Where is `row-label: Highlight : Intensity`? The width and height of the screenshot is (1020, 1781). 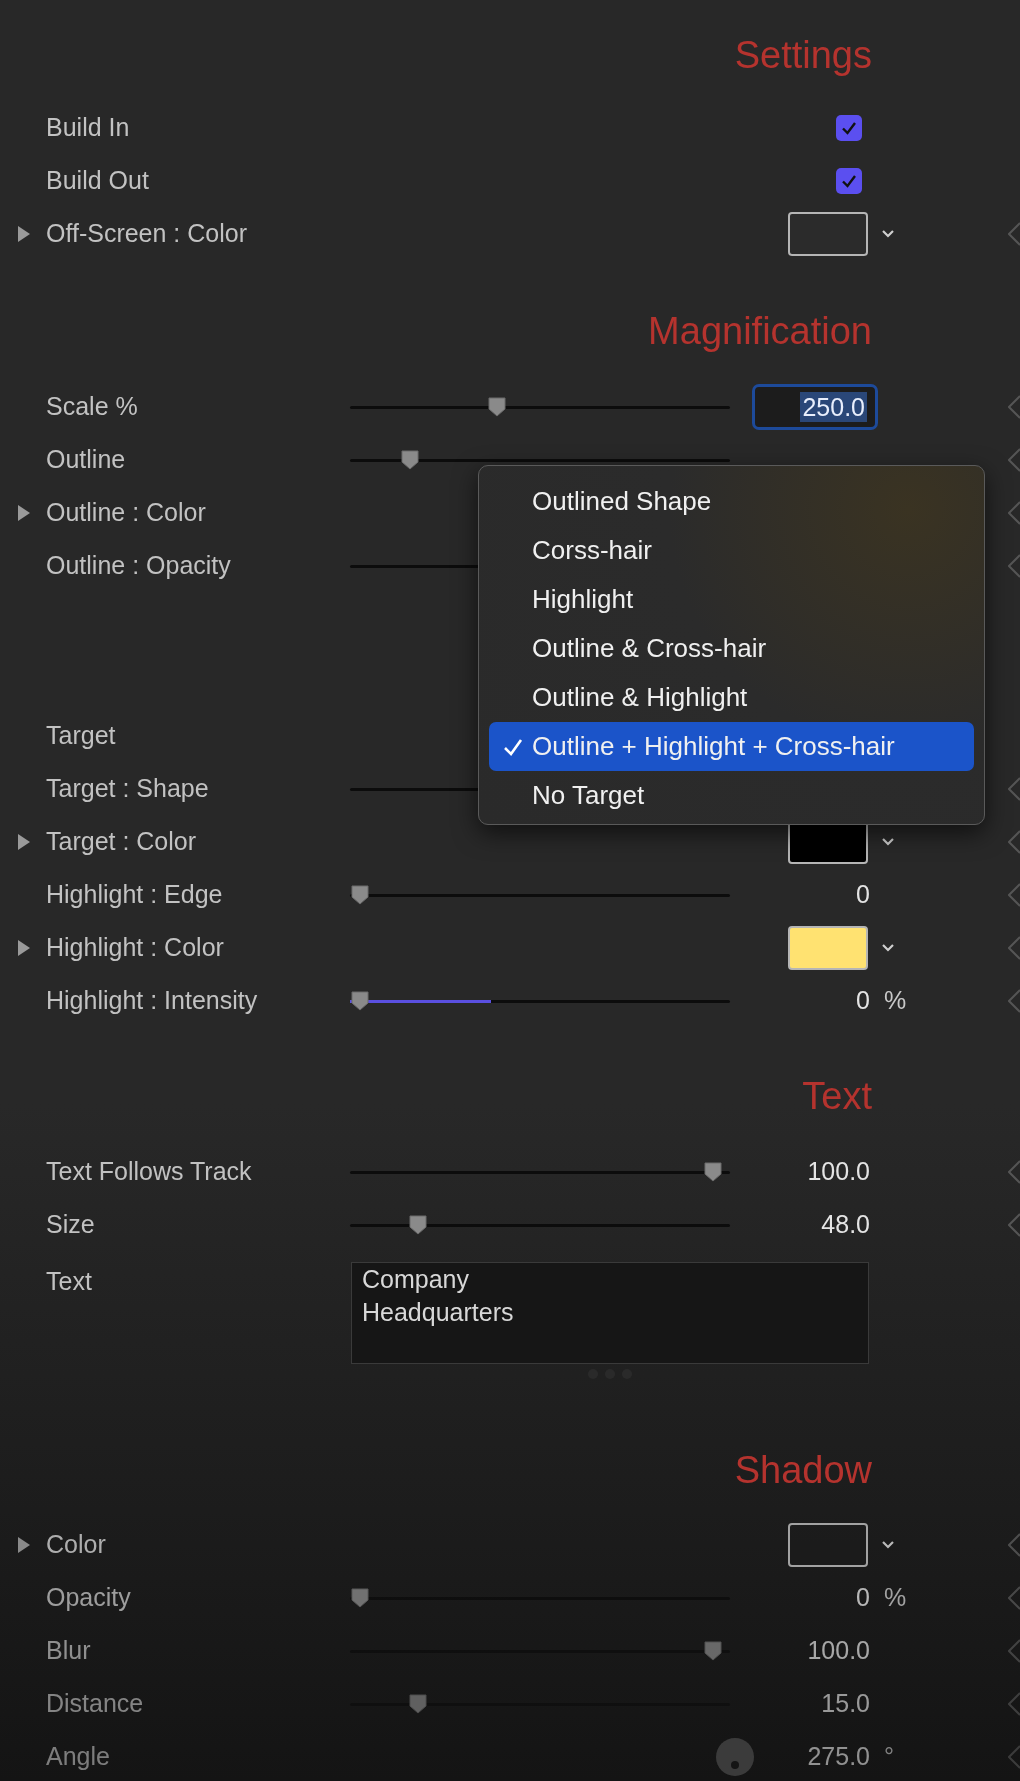 row-label: Highlight : Intensity is located at coordinates (152, 999).